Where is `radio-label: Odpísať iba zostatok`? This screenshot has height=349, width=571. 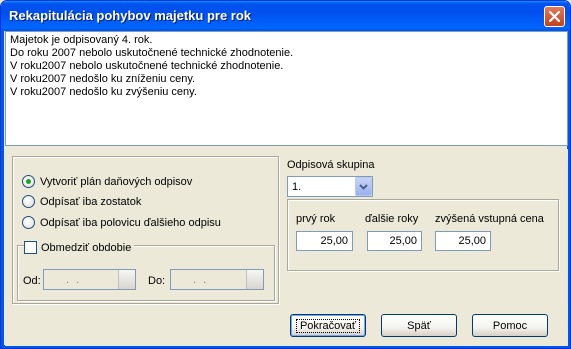 radio-label: Odpísať iba zostatok is located at coordinates (91, 201).